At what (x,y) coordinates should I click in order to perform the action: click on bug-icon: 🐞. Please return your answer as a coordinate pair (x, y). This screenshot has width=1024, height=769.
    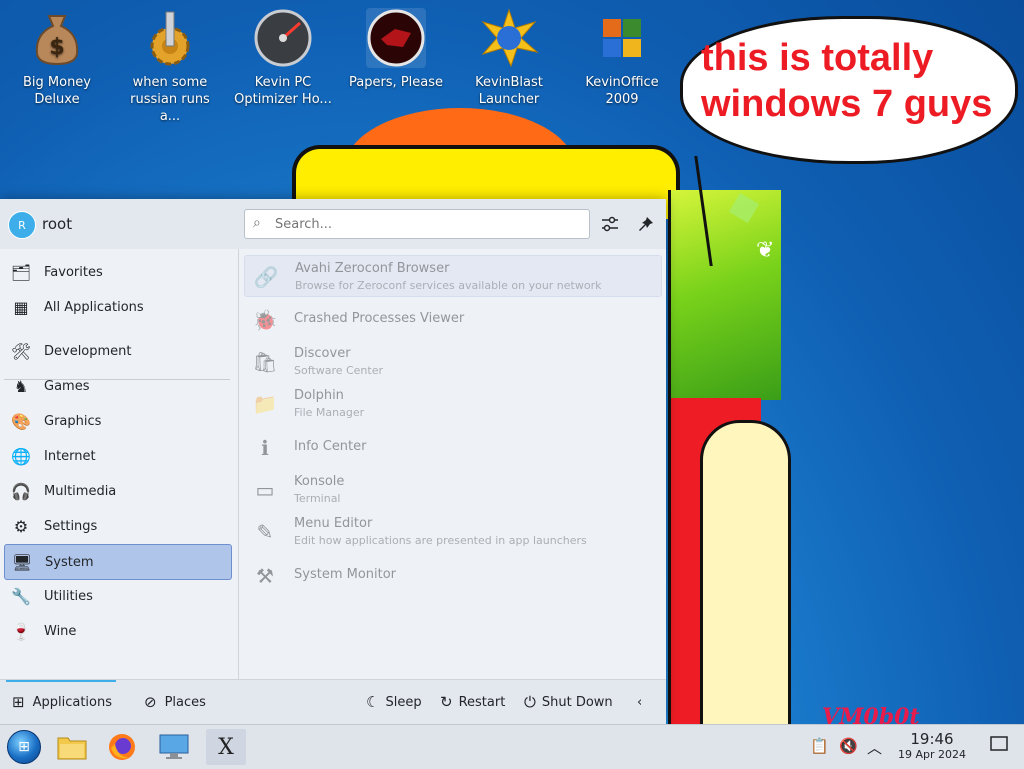
    Looking at the image, I should click on (265, 320).